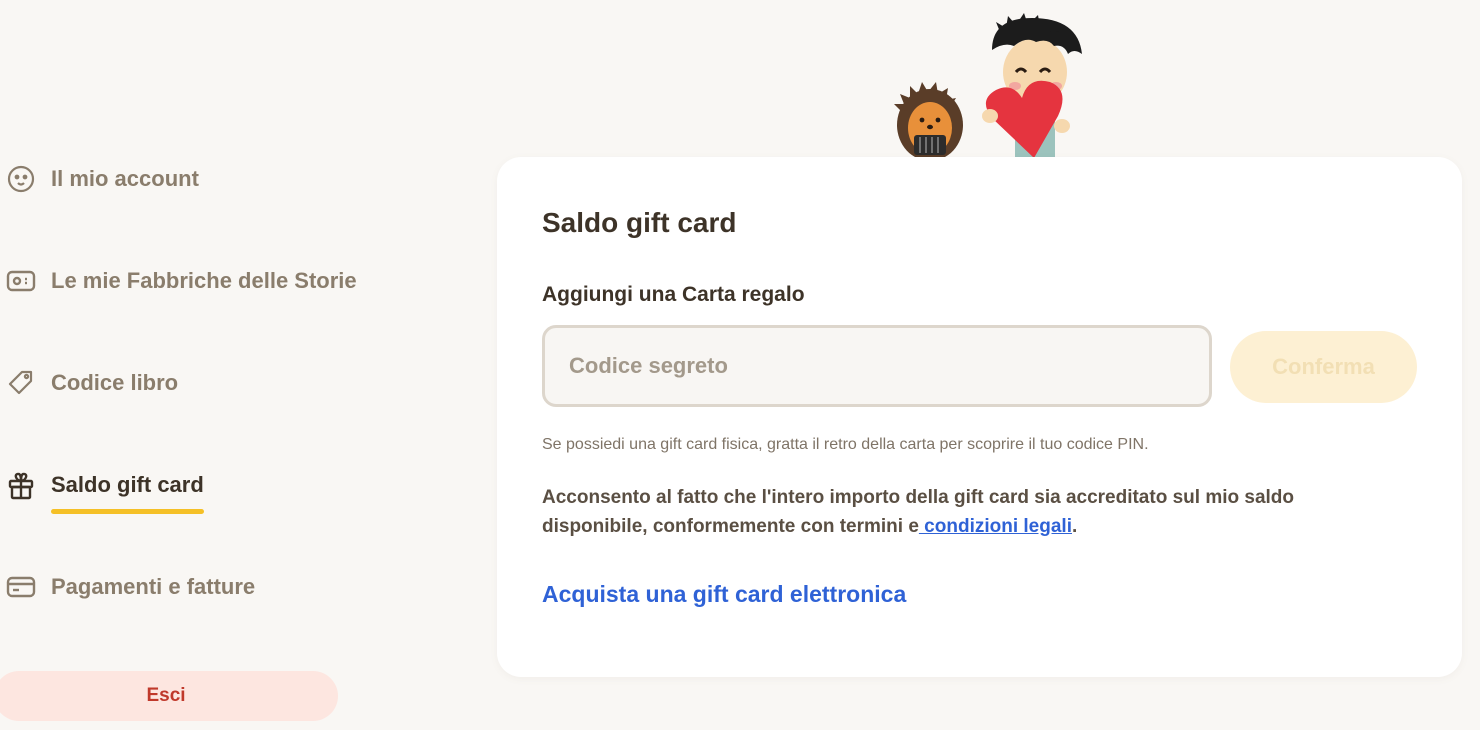 This screenshot has height=730, width=1480. What do you see at coordinates (21, 485) in the screenshot?
I see `gift-icon` at bounding box center [21, 485].